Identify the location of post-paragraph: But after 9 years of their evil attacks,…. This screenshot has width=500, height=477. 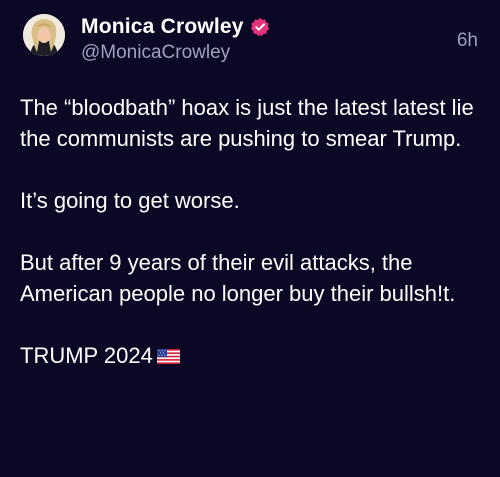
(238, 278).